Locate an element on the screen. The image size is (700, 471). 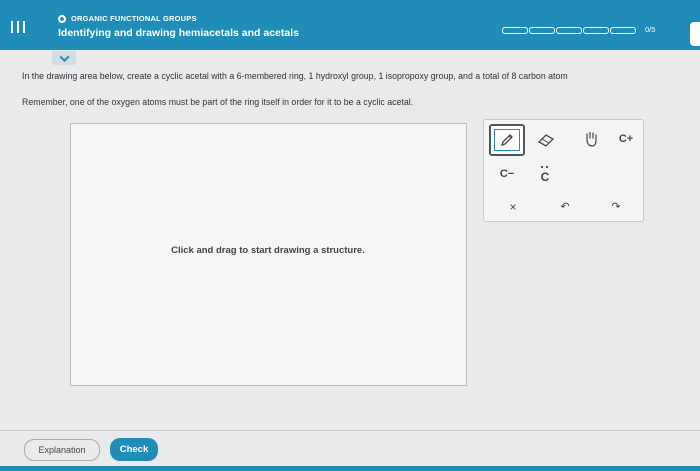
undo-button: ↶ is located at coordinates (565, 206).